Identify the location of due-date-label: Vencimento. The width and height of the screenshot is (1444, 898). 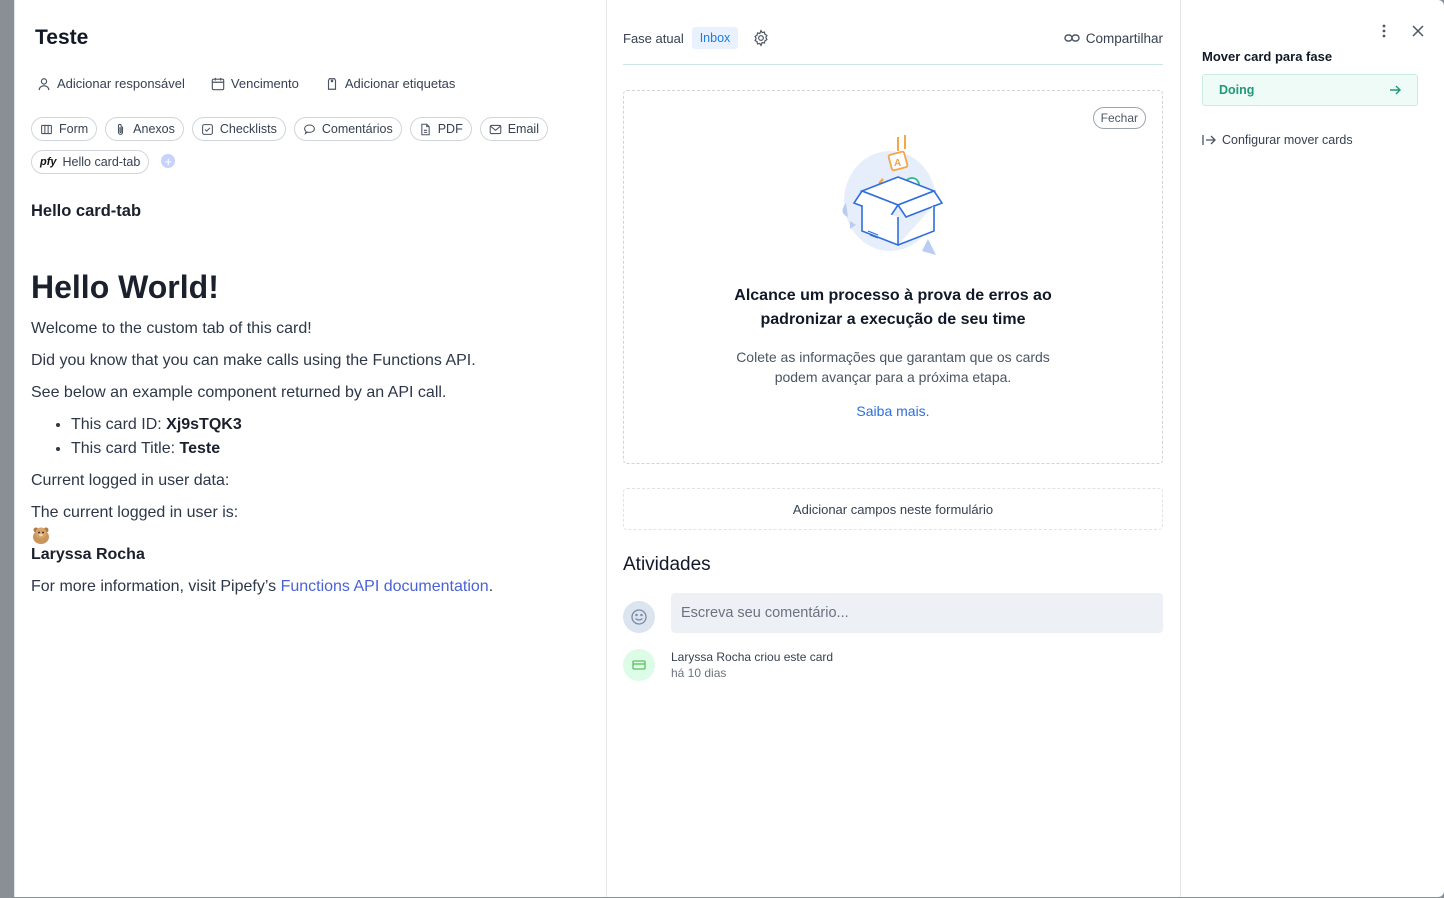
(264, 83).